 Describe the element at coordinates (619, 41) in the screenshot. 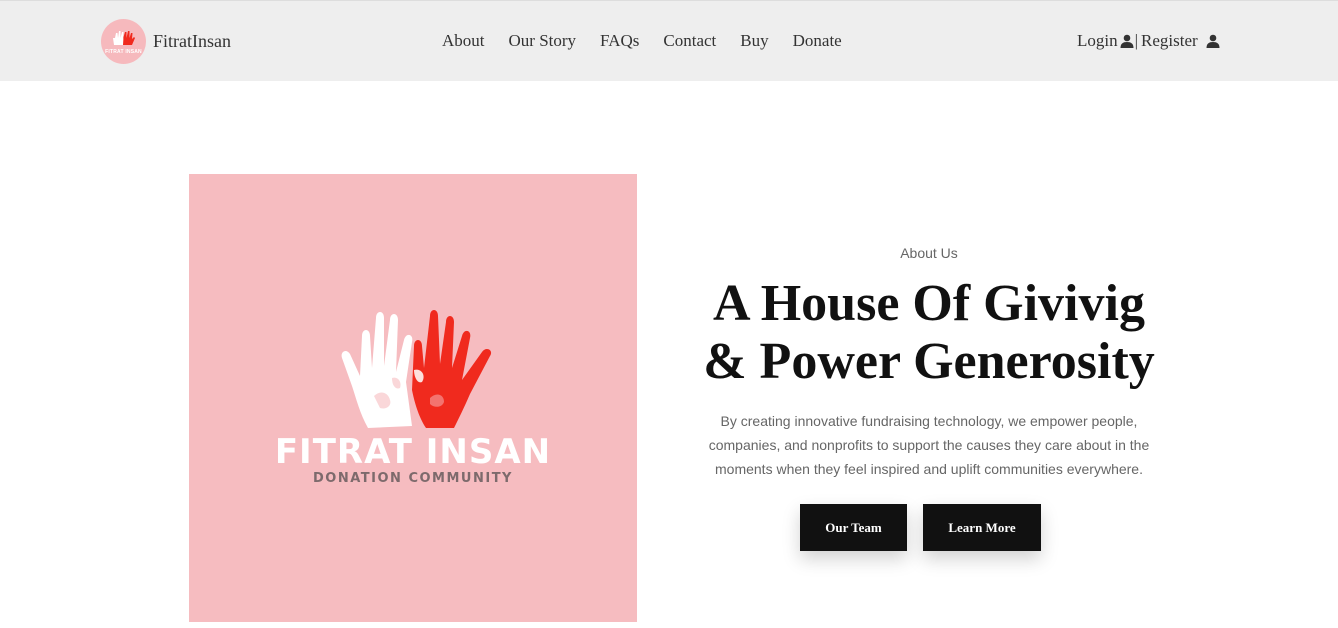

I see `nav-link-faqs: FAQs` at that location.